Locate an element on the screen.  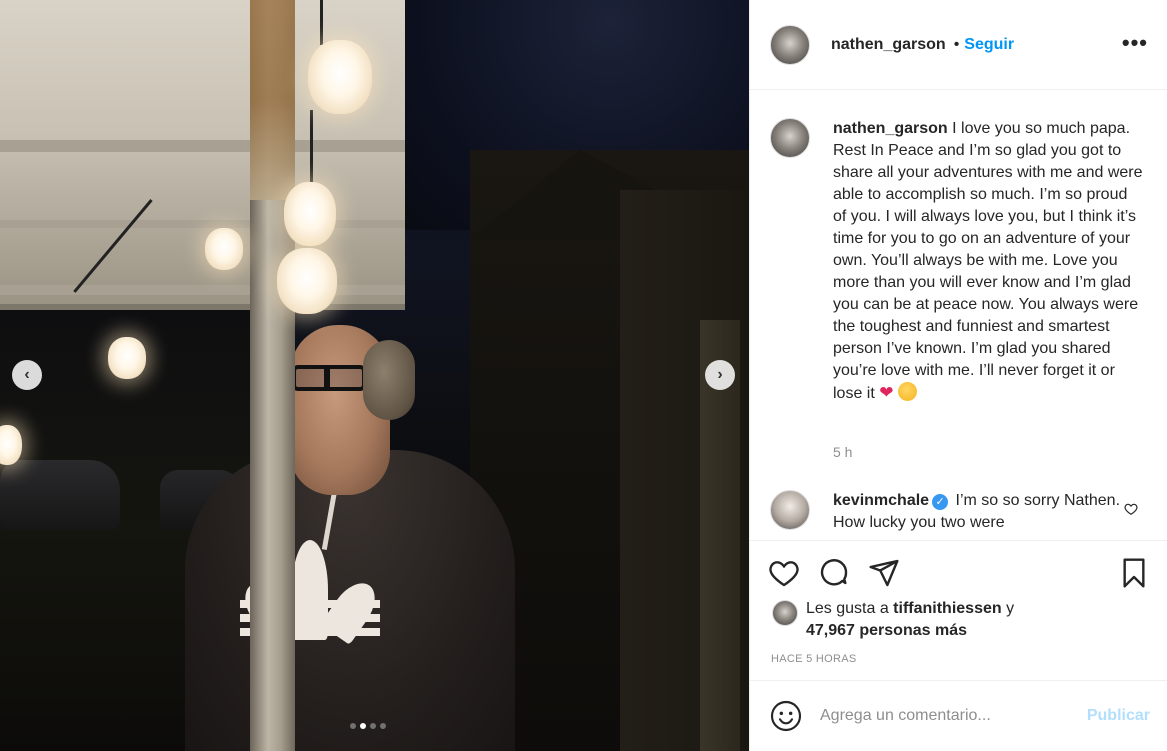
more-icon: ••• is located at coordinates (1135, 43).